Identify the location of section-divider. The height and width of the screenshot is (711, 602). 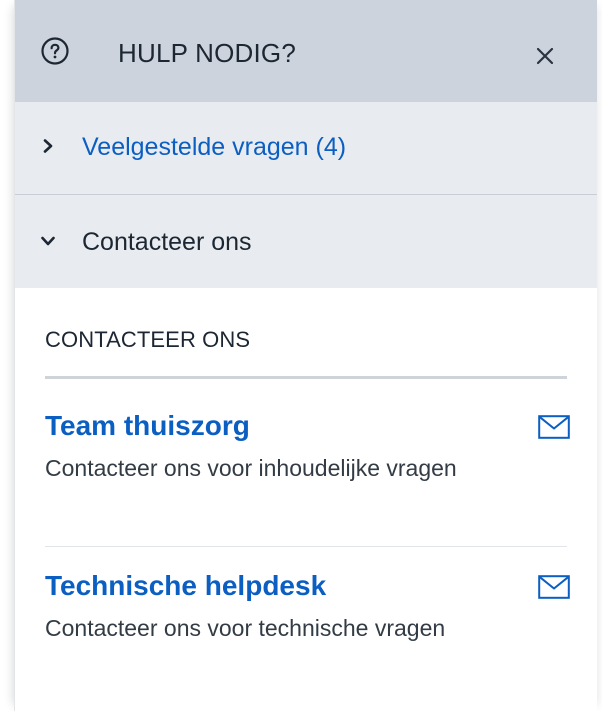
(306, 377).